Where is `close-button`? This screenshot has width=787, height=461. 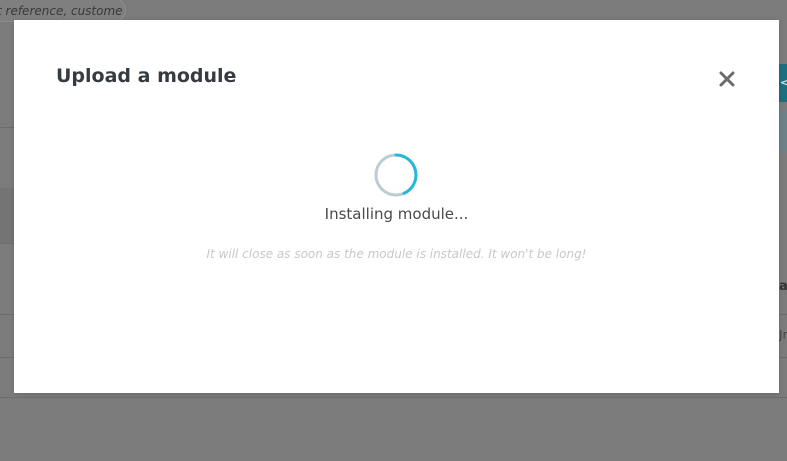
close-button is located at coordinates (727, 79).